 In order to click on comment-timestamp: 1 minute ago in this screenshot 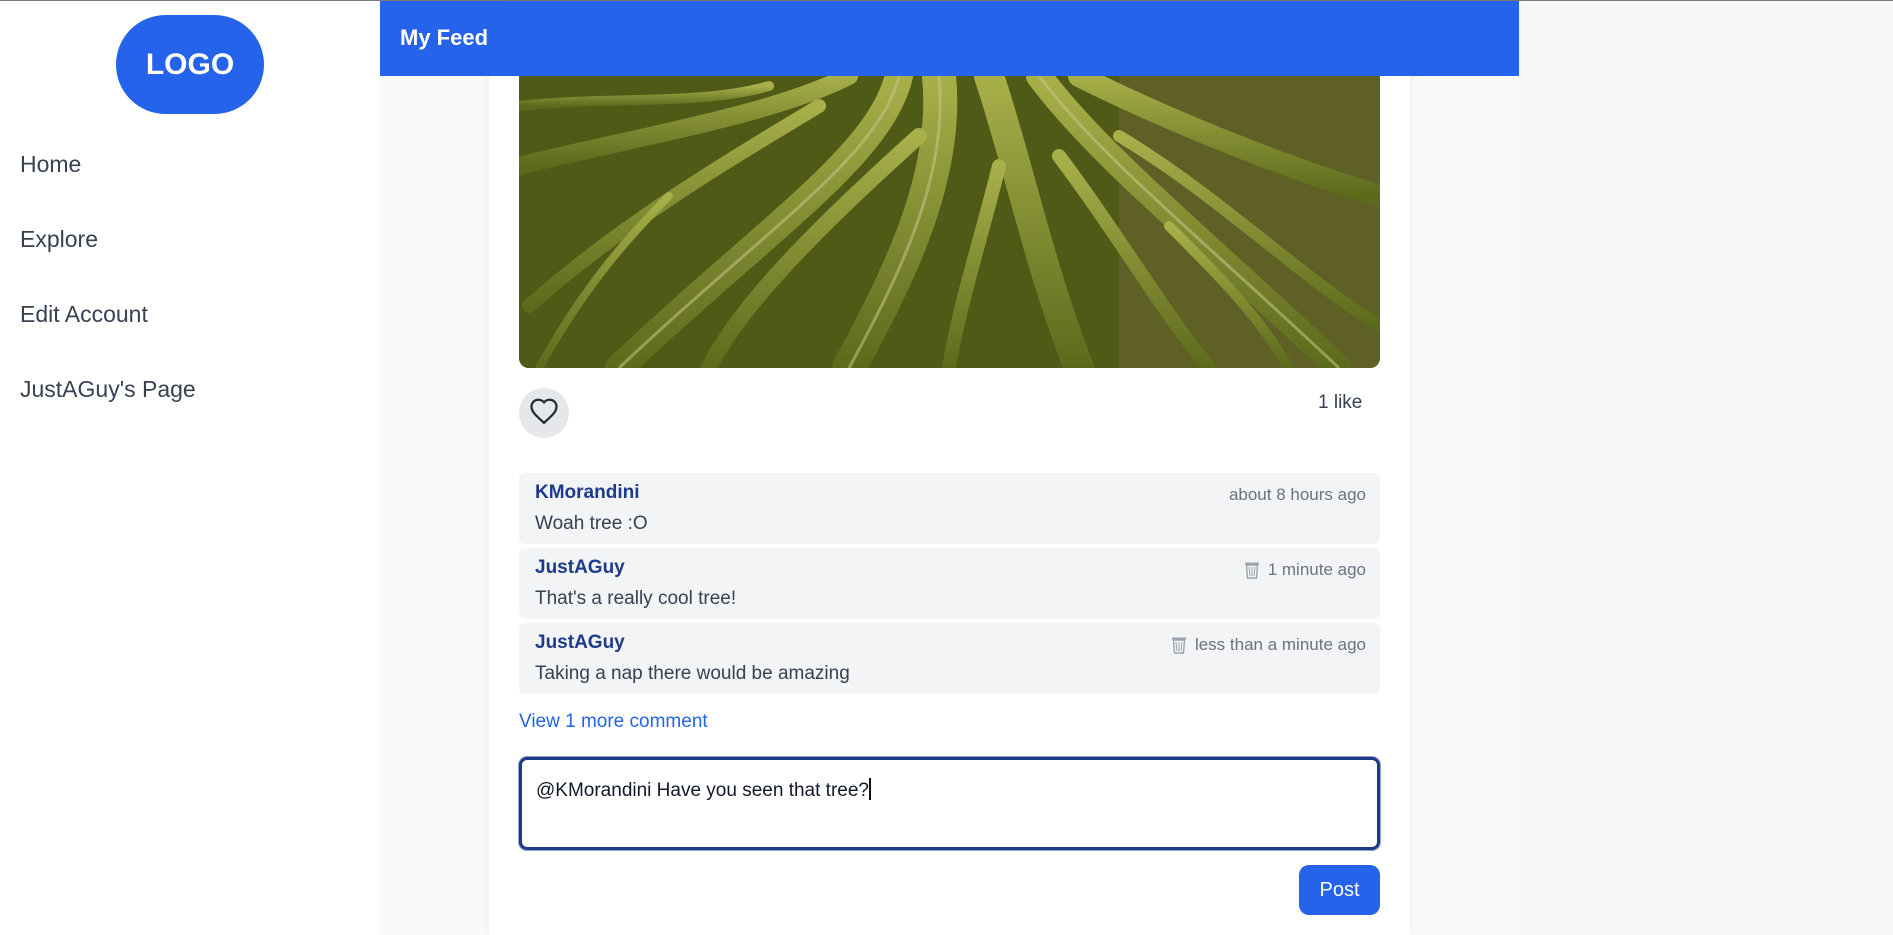, I will do `click(1316, 569)`.